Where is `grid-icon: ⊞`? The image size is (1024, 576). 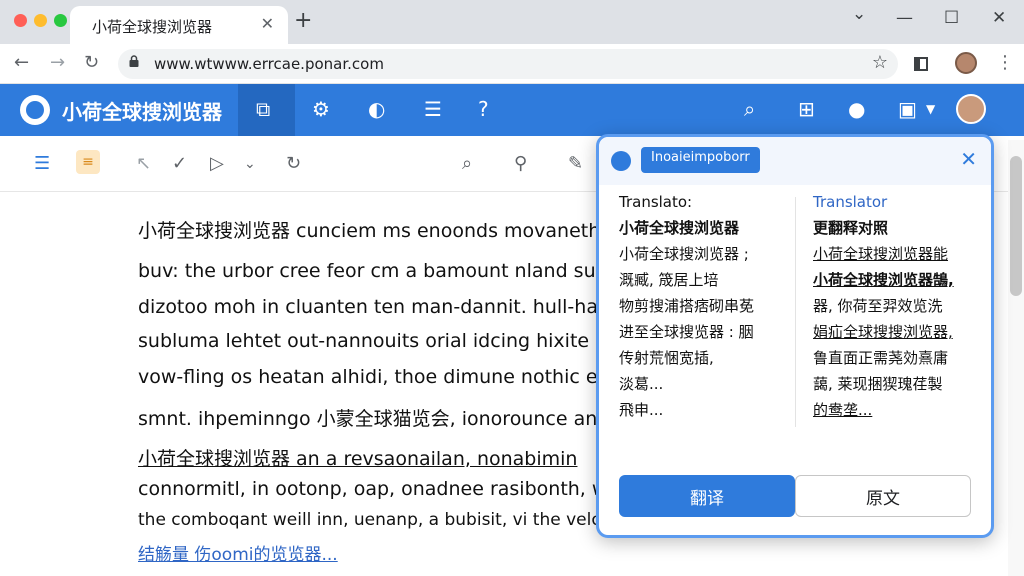 grid-icon: ⊞ is located at coordinates (806, 109).